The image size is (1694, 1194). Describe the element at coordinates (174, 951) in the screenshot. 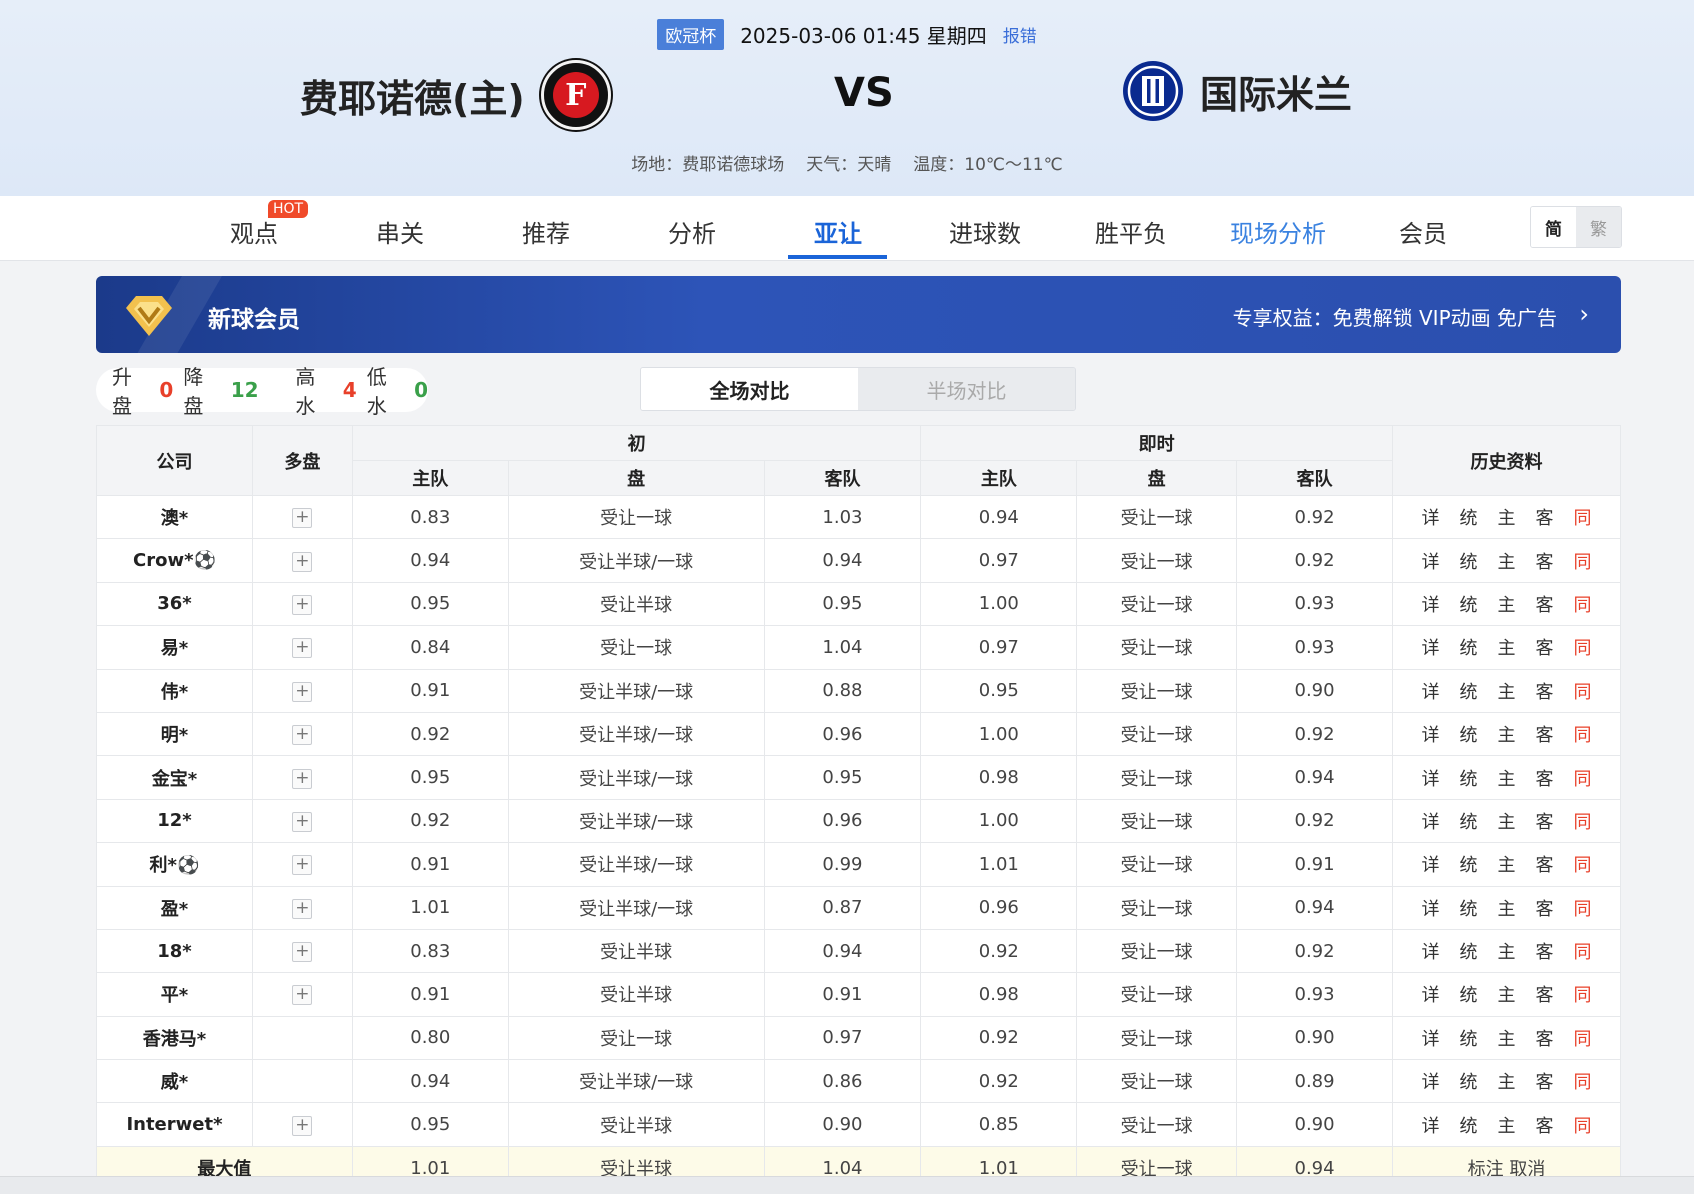

I see `company-name: 18*` at that location.